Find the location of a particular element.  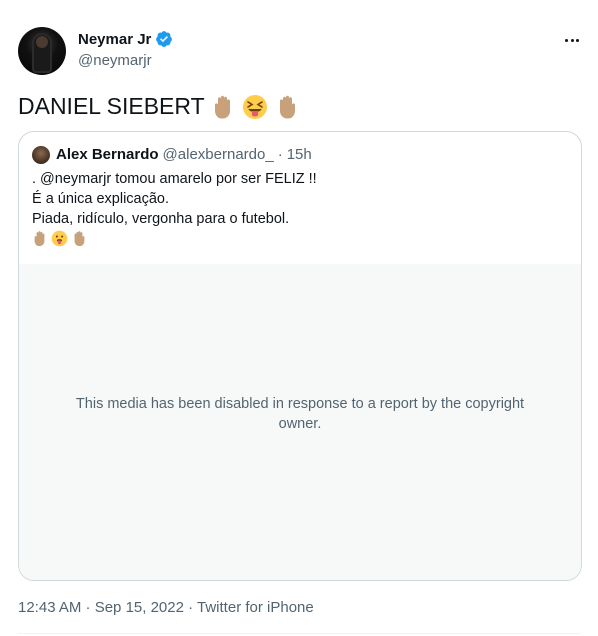

author-name-row: Neymar Jr is located at coordinates (125, 39).